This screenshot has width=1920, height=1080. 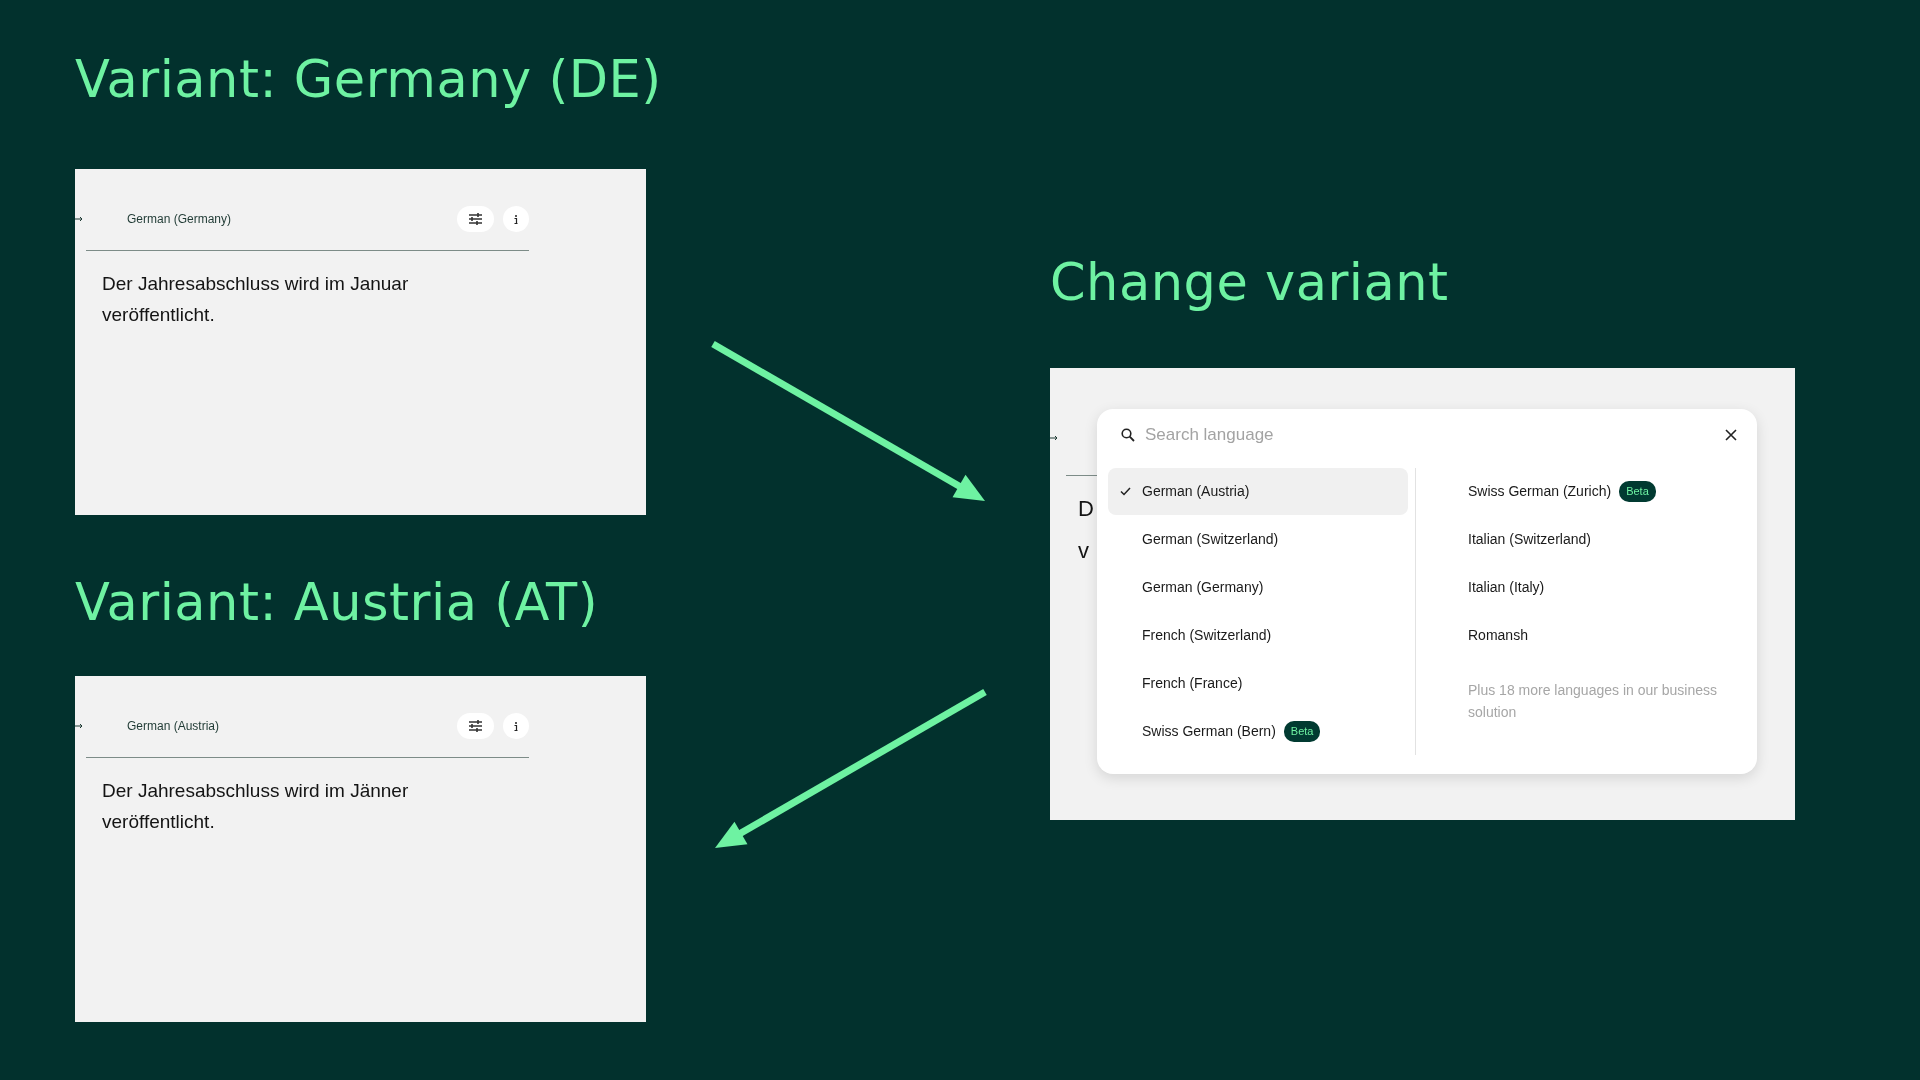 What do you see at coordinates (1249, 283) in the screenshot?
I see `slide-title: Change variant` at bounding box center [1249, 283].